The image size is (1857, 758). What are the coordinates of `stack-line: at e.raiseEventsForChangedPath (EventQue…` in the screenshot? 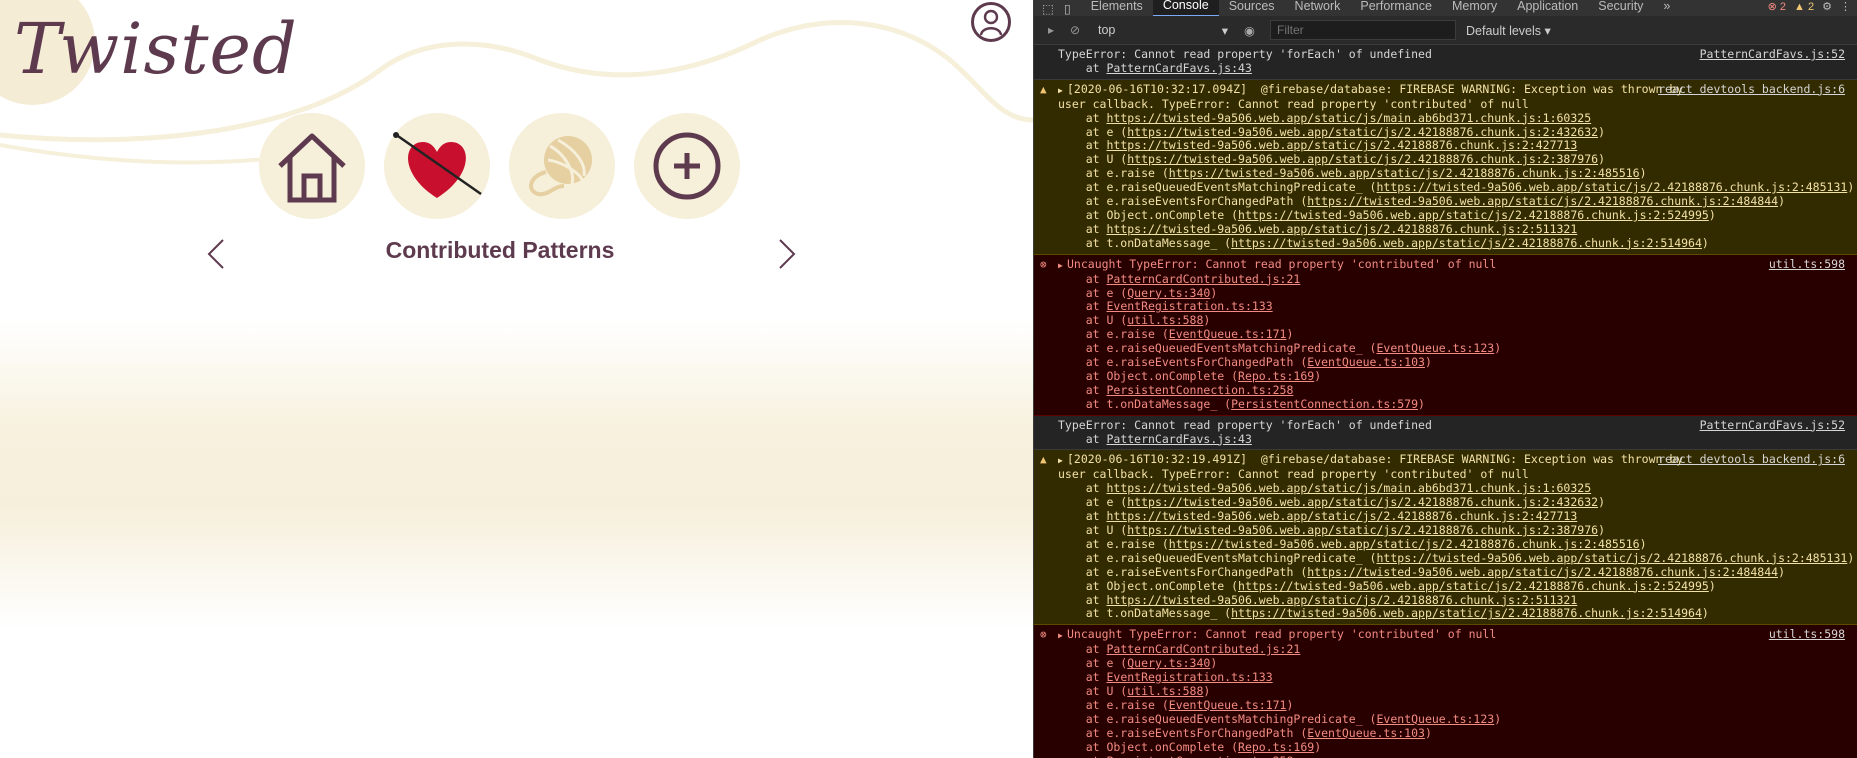 It's located at (1245, 362).